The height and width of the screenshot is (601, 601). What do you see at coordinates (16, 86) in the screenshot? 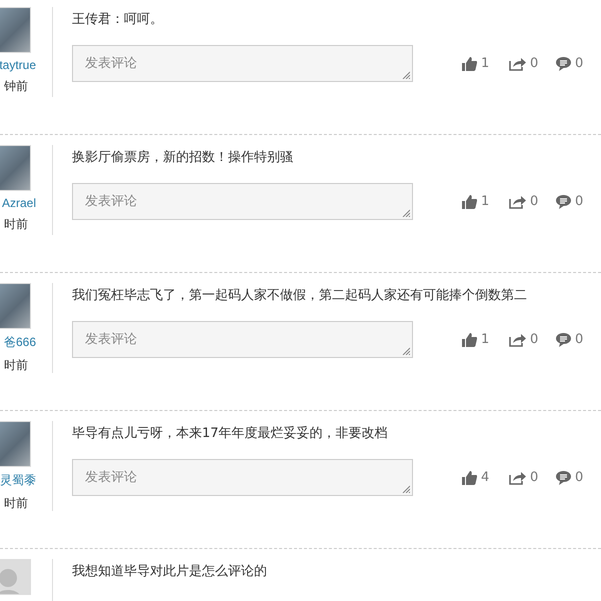
I see `post-time: 钟前` at bounding box center [16, 86].